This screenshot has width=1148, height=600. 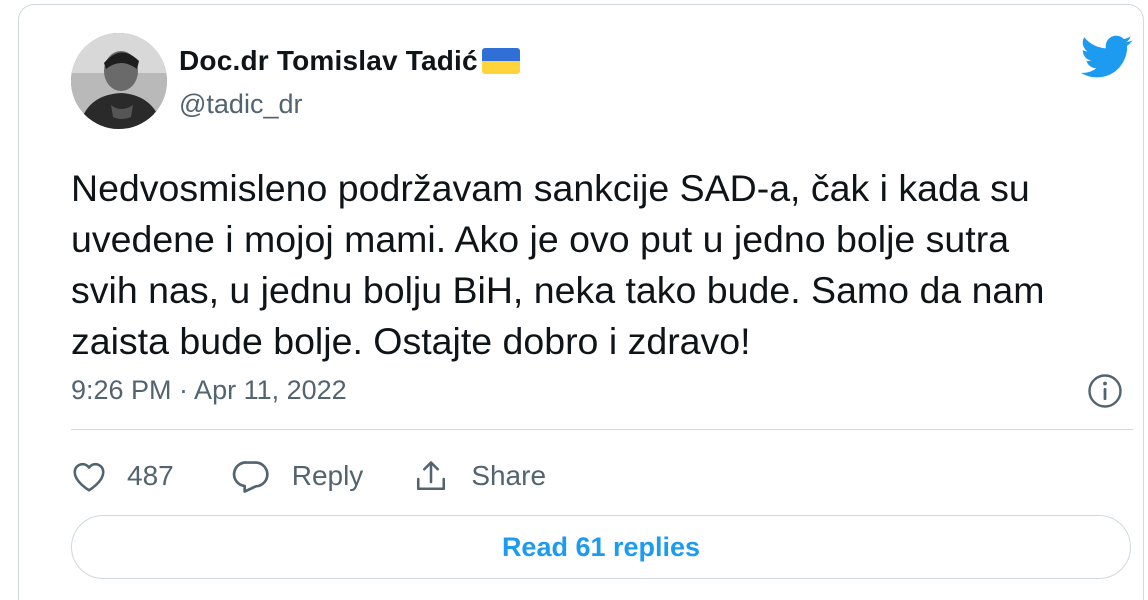 What do you see at coordinates (327, 475) in the screenshot?
I see `reply-label: Reply` at bounding box center [327, 475].